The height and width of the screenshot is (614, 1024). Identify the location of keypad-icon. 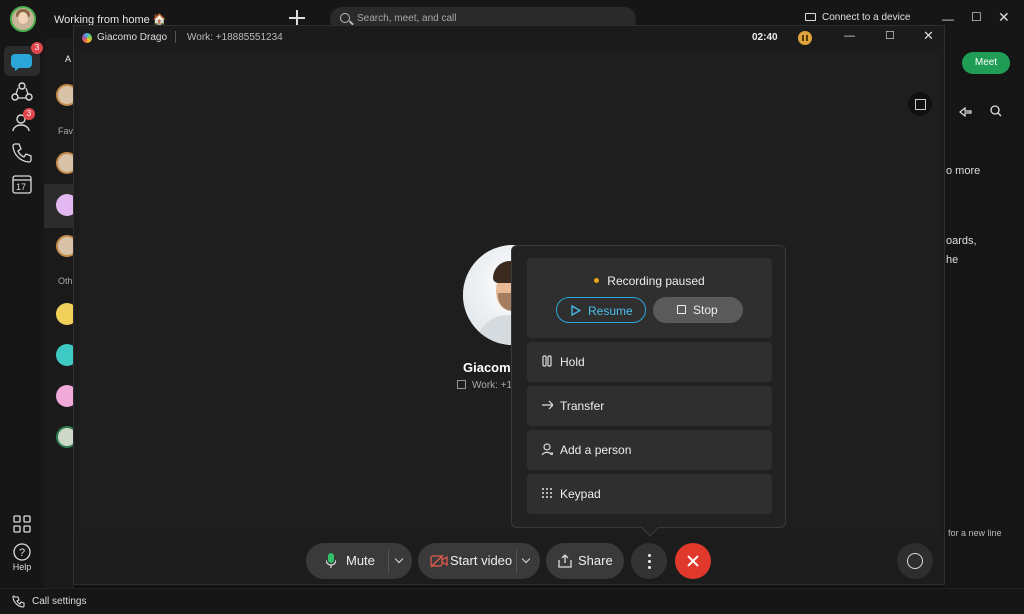
(547, 493).